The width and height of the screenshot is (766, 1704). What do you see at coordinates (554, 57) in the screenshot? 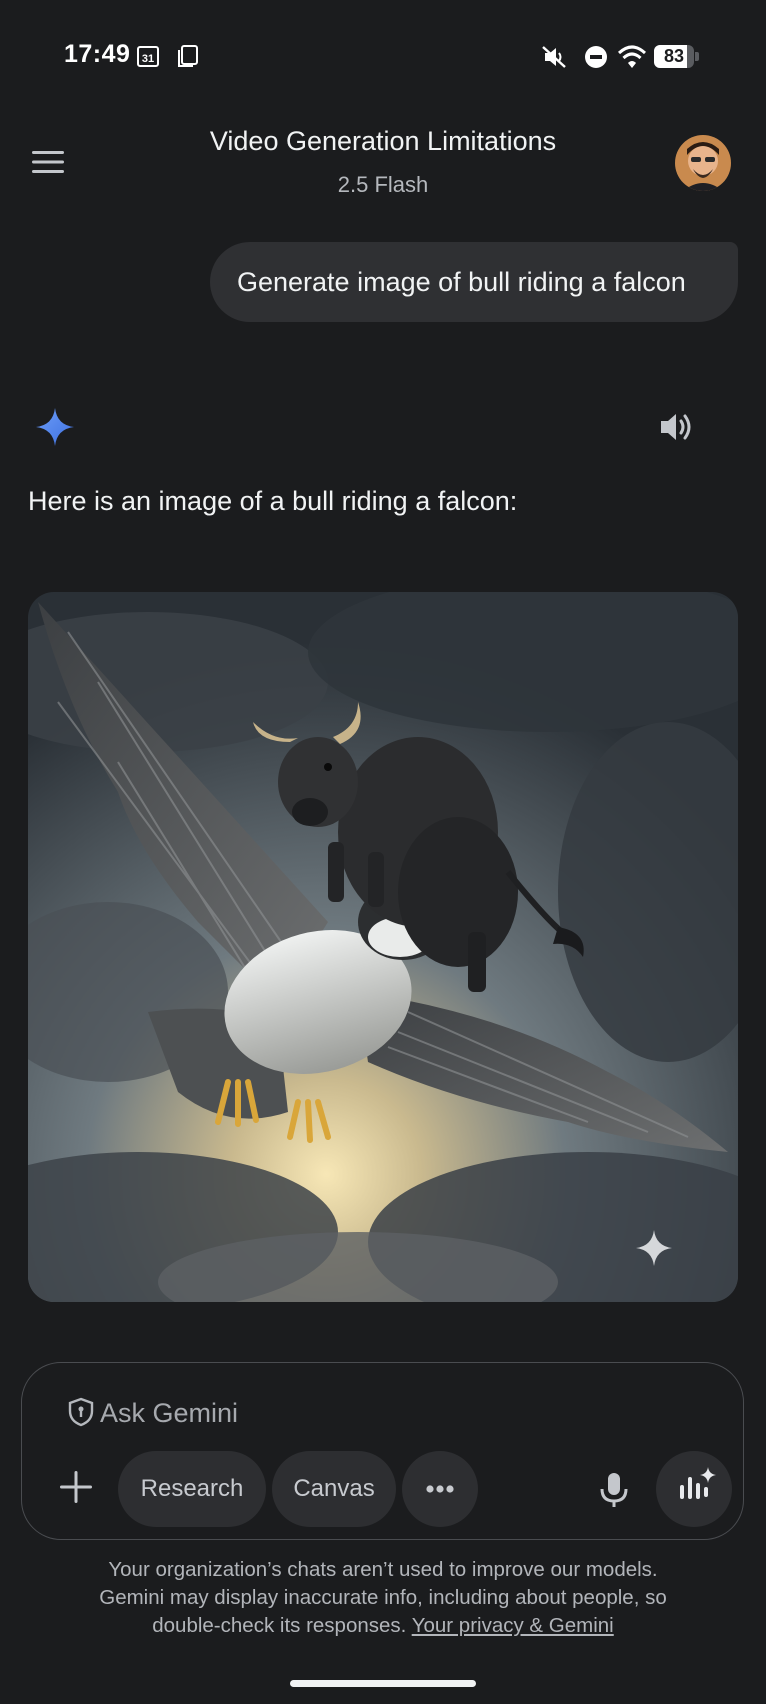
I see `mute-icon` at bounding box center [554, 57].